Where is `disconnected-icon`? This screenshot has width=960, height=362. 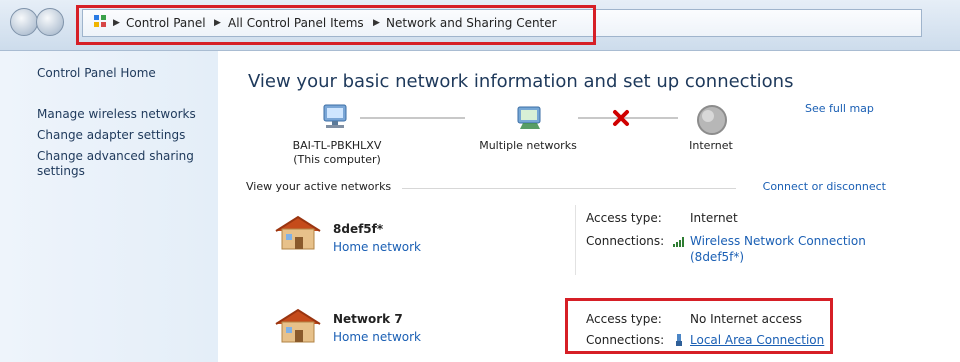
disconnected-icon is located at coordinates (621, 118).